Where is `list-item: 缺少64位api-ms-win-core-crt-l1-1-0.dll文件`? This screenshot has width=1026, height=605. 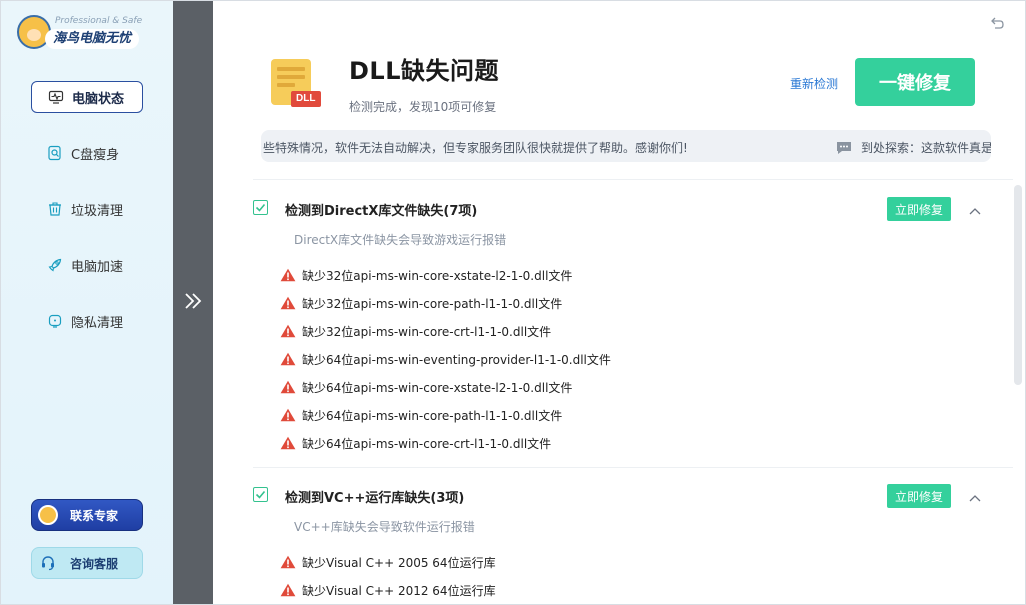 list-item: 缺少64位api-ms-win-core-crt-l1-1-0.dll文件 is located at coordinates (619, 443).